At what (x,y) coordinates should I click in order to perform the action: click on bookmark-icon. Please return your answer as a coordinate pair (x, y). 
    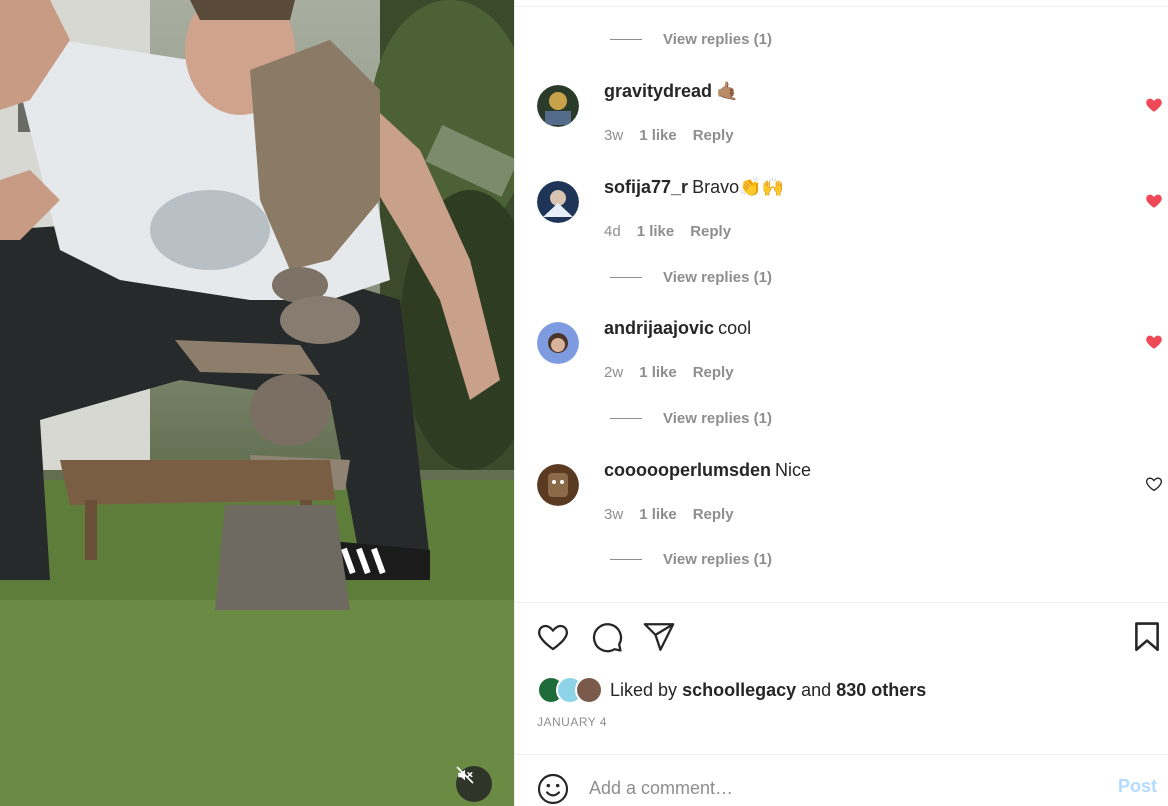
    Looking at the image, I should click on (1147, 637).